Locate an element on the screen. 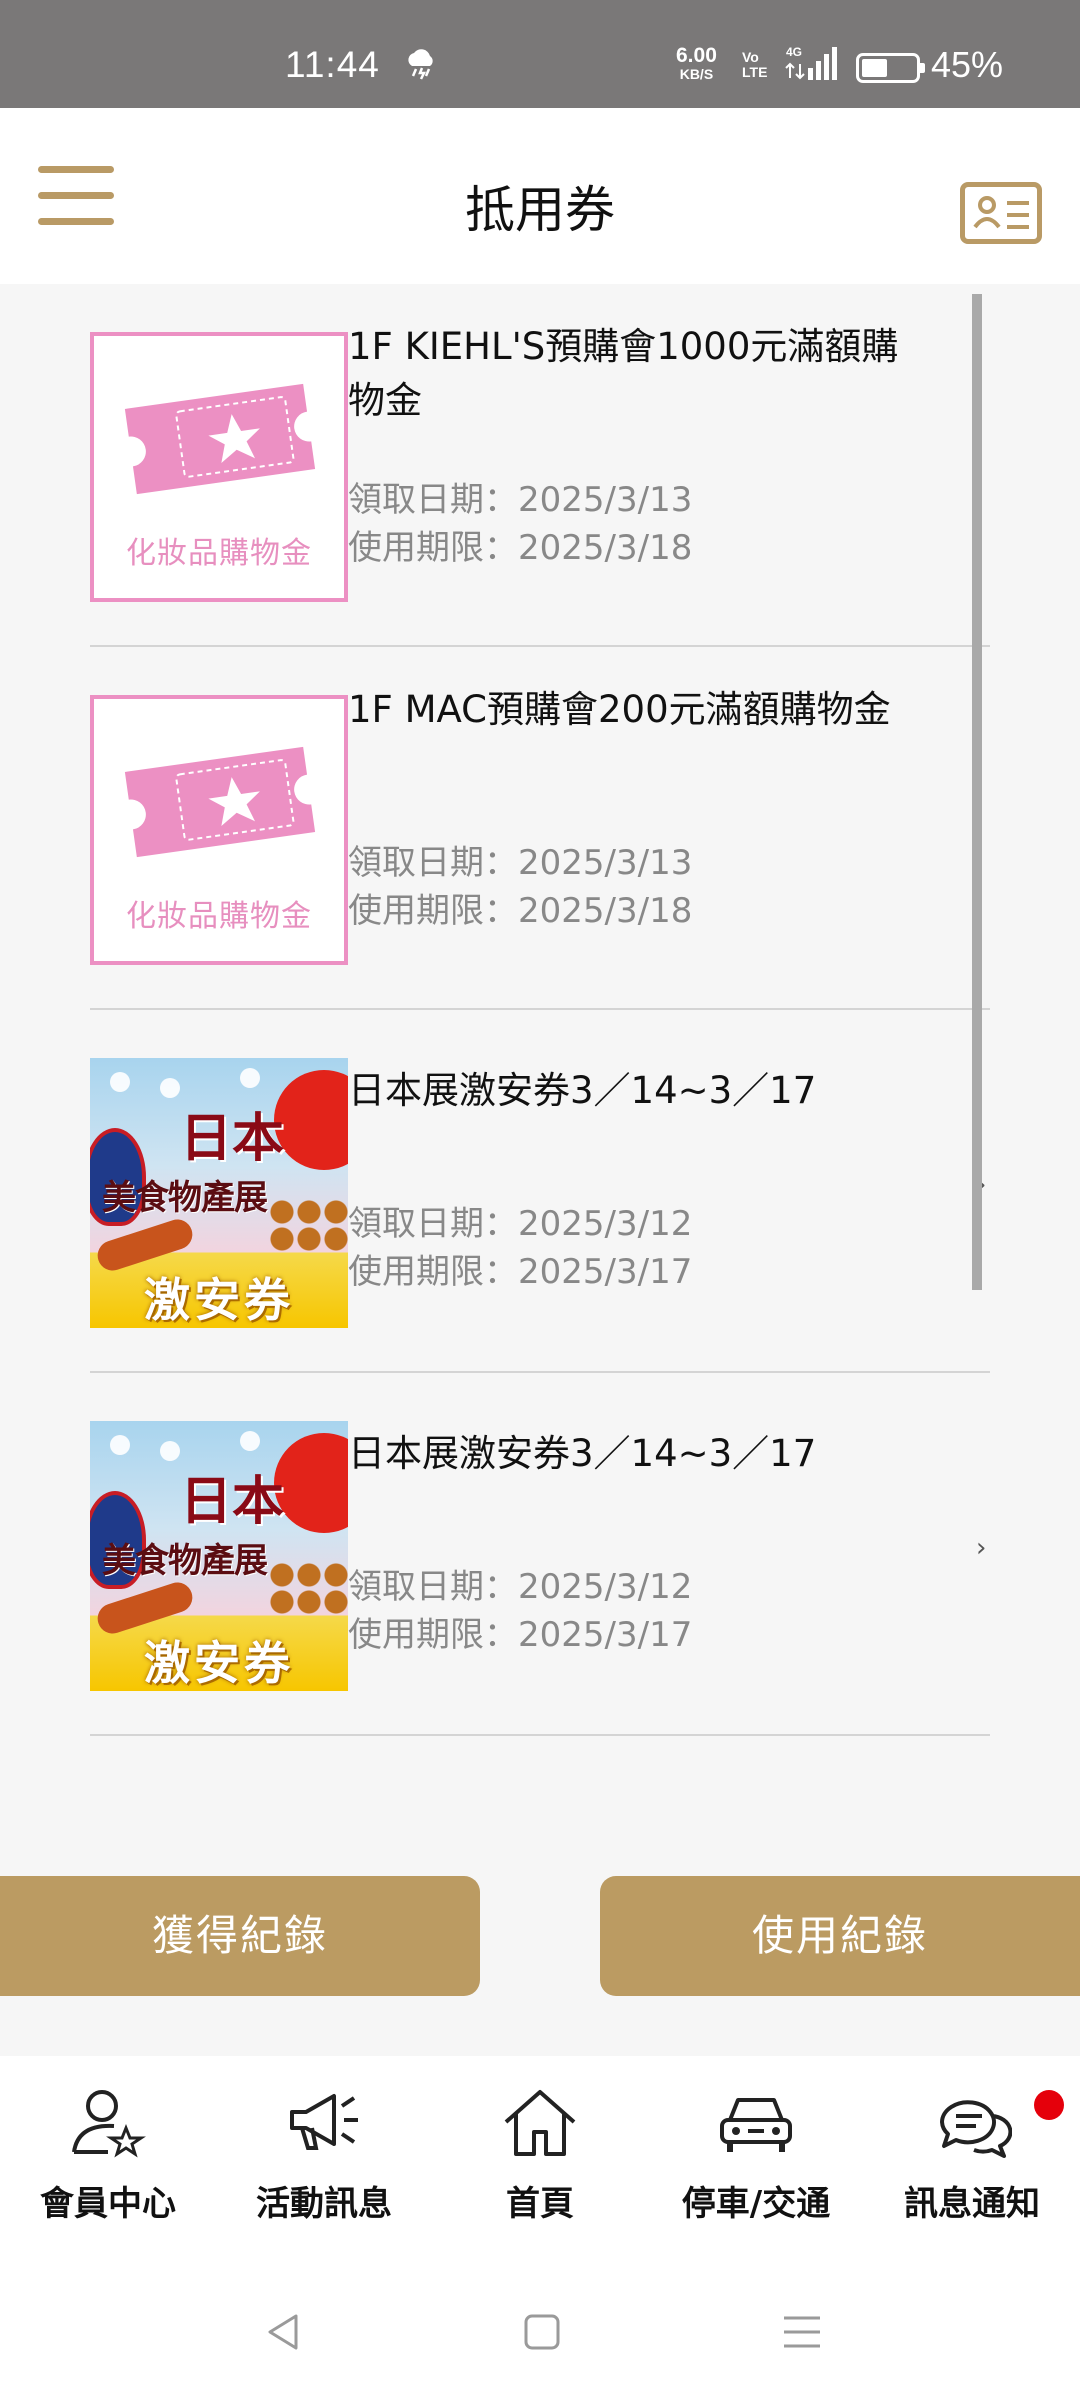 The width and height of the screenshot is (1080, 2400). battery-icon is located at coordinates (890, 68).